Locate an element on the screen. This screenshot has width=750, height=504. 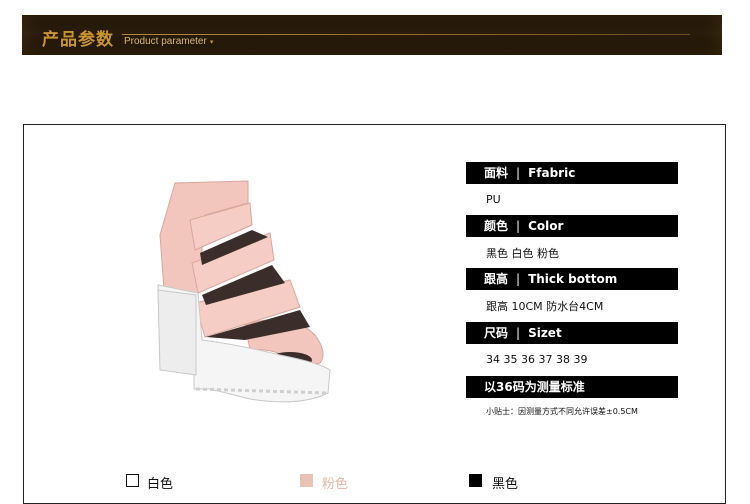
spec-header-en: Thick bottom is located at coordinates (573, 279).